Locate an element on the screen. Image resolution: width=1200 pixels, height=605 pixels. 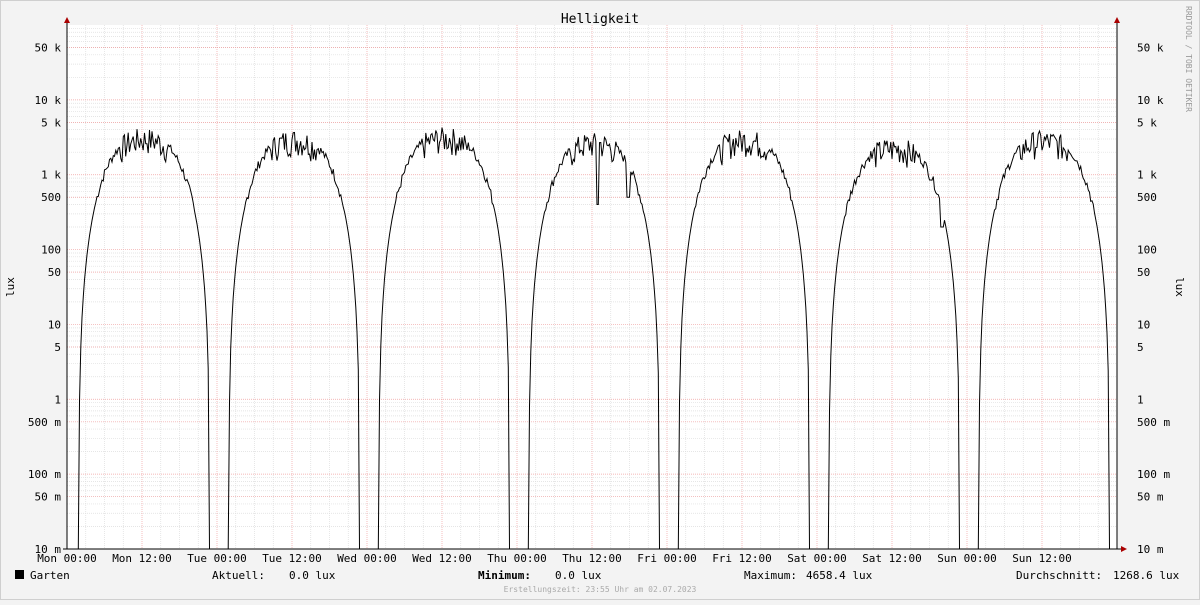
y-tick-label-left: 100 m is located at coordinates (44, 474).